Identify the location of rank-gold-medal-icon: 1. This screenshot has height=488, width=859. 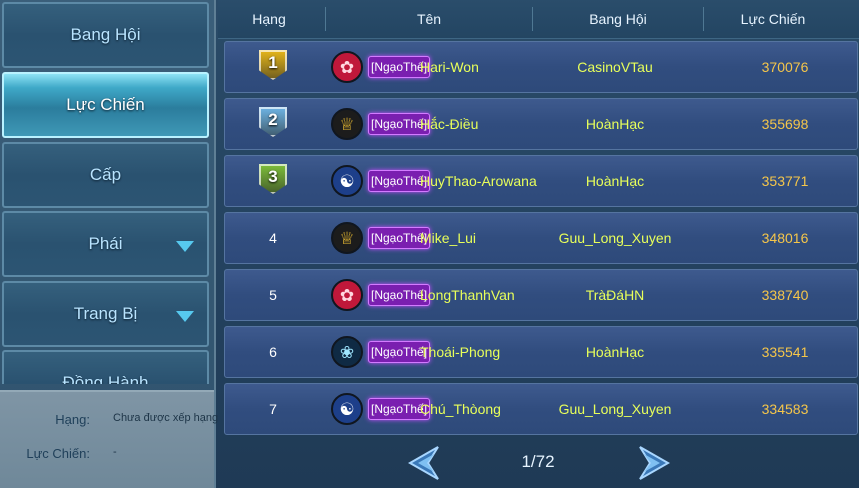
(273, 67).